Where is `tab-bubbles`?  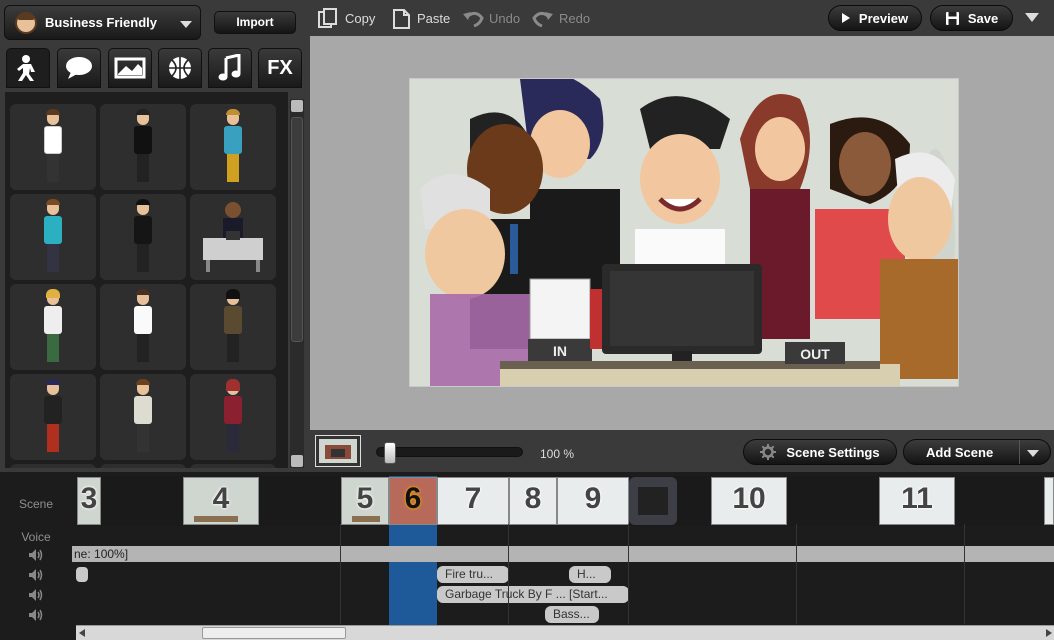 tab-bubbles is located at coordinates (79, 68).